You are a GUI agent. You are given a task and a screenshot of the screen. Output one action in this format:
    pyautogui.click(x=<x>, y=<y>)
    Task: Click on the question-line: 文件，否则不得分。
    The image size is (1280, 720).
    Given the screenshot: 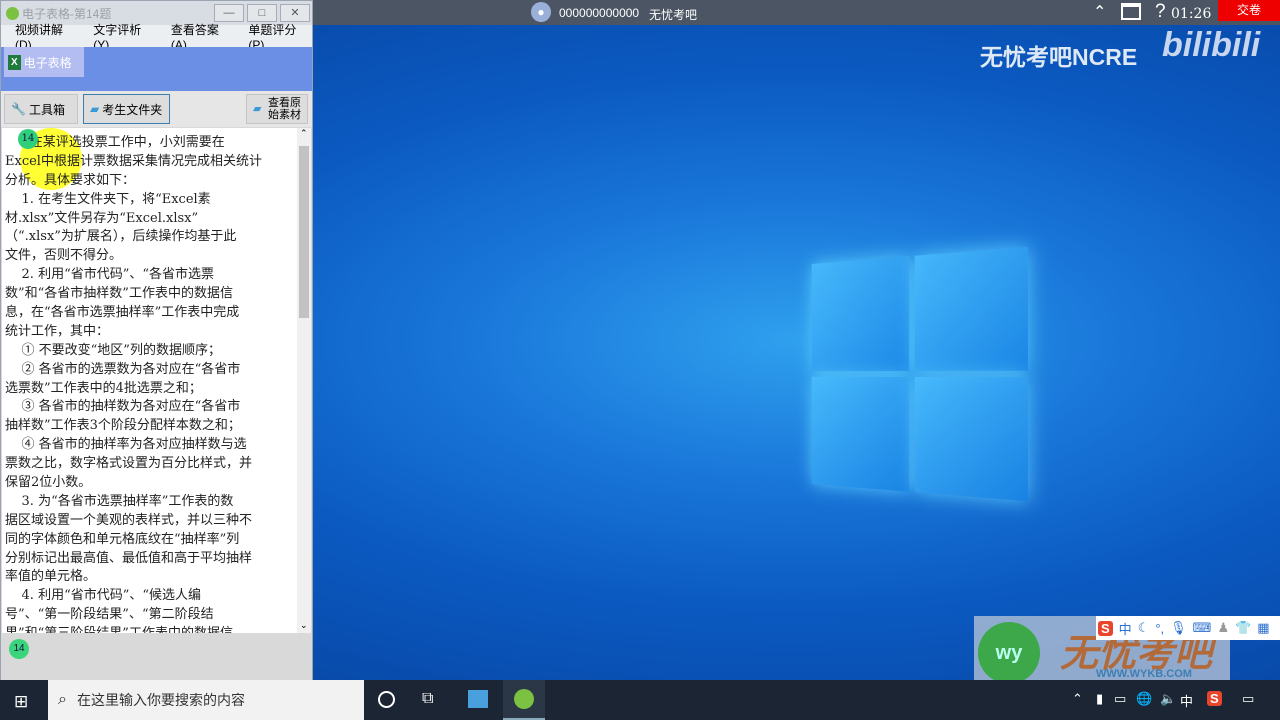 What is the action you would take?
    pyautogui.click(x=64, y=256)
    